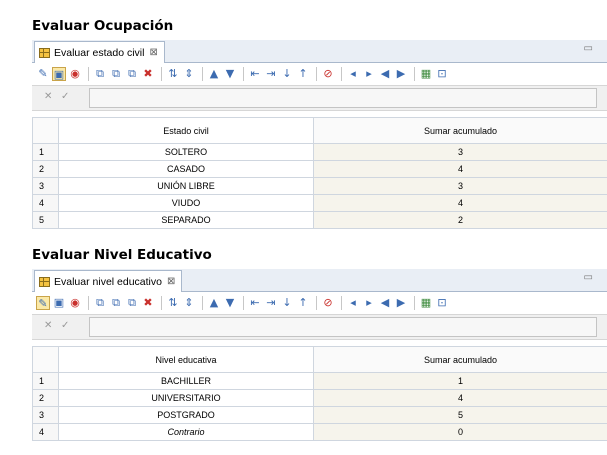  I want to click on table-cell: VIUDO, so click(186, 203).